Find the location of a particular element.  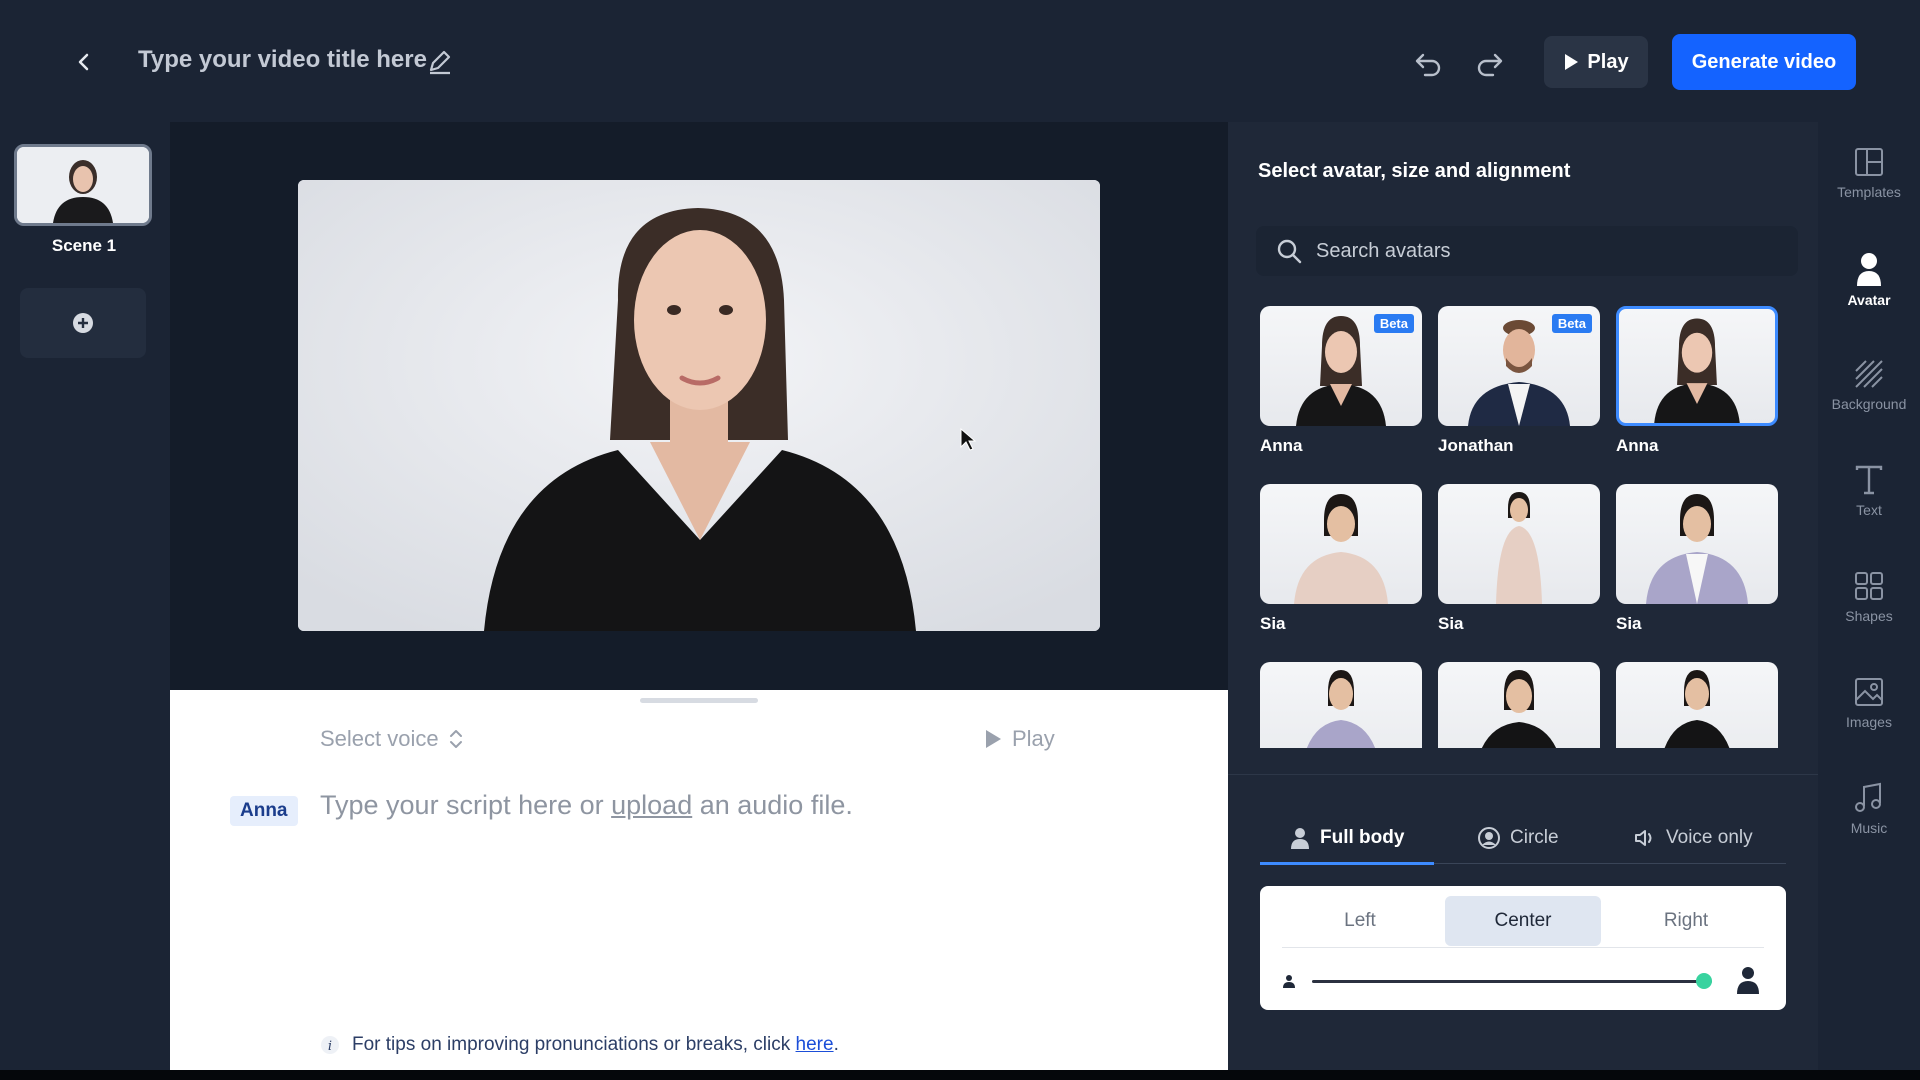

alignment-options: Left Center Right is located at coordinates (1523, 922).